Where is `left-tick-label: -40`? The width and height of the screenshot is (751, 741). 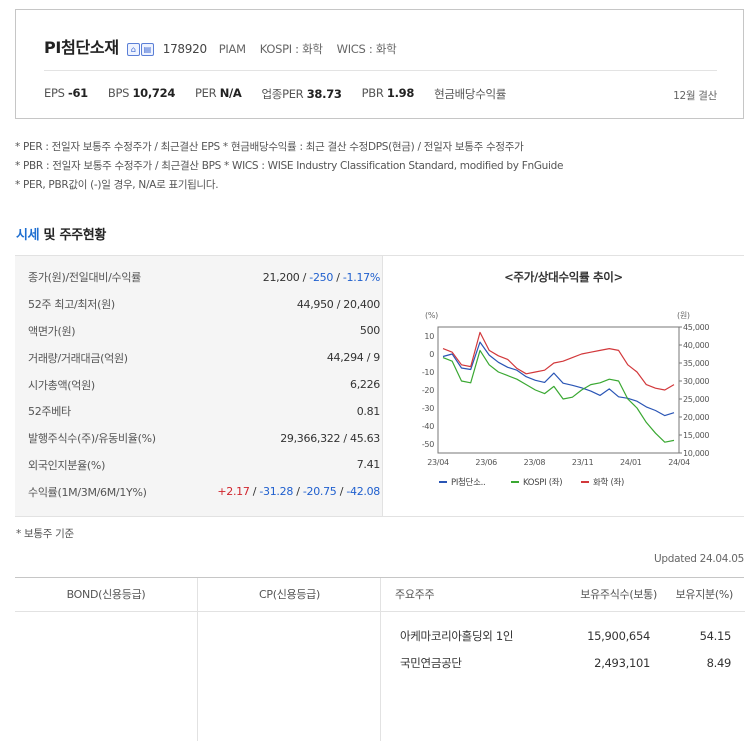
left-tick-label: -40 is located at coordinates (428, 426).